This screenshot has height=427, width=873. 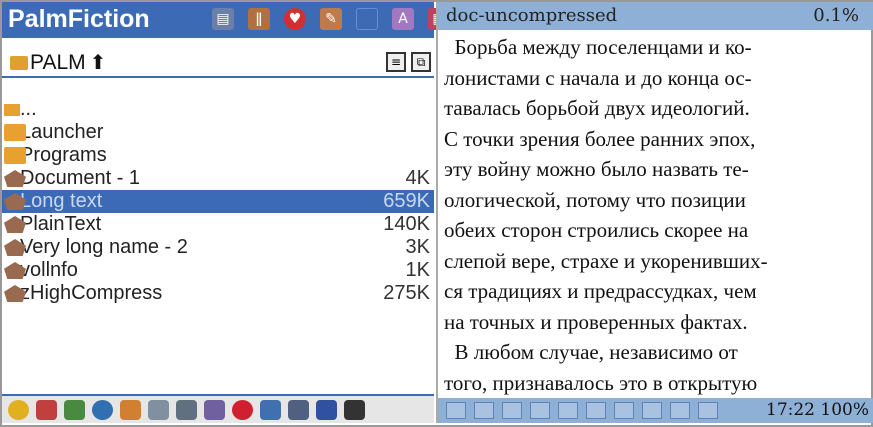 What do you see at coordinates (218, 132) in the screenshot?
I see `folder-row: Launcher` at bounding box center [218, 132].